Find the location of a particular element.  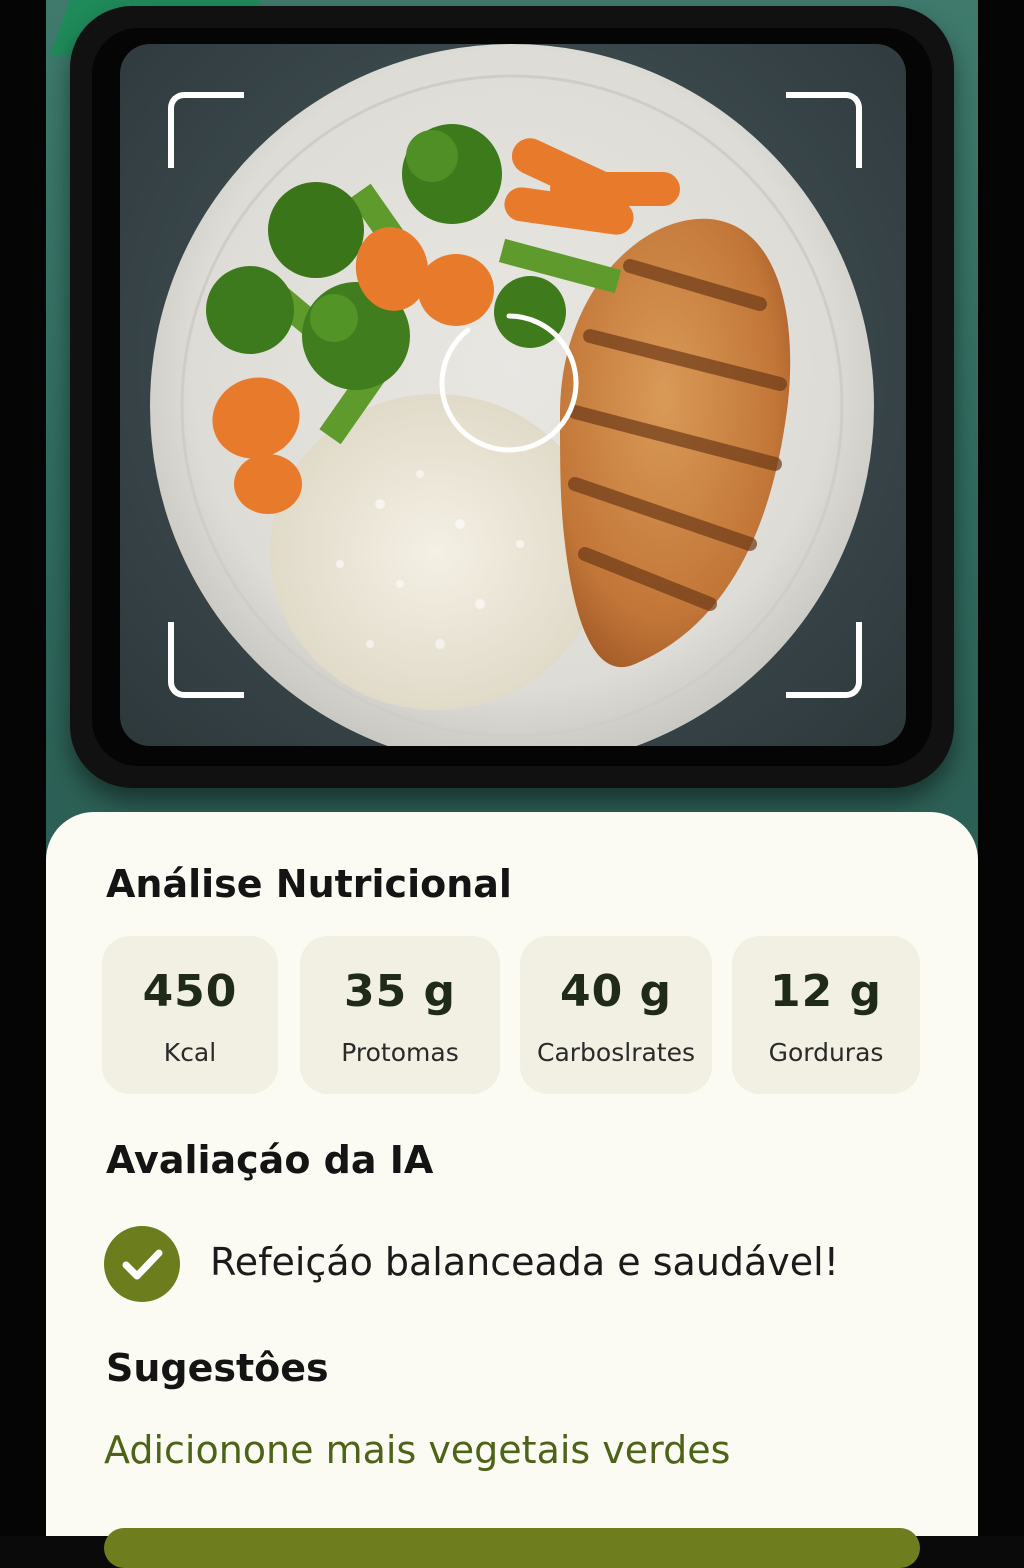

stat-card-fat: 12 g Gorduras is located at coordinates (826, 1015).